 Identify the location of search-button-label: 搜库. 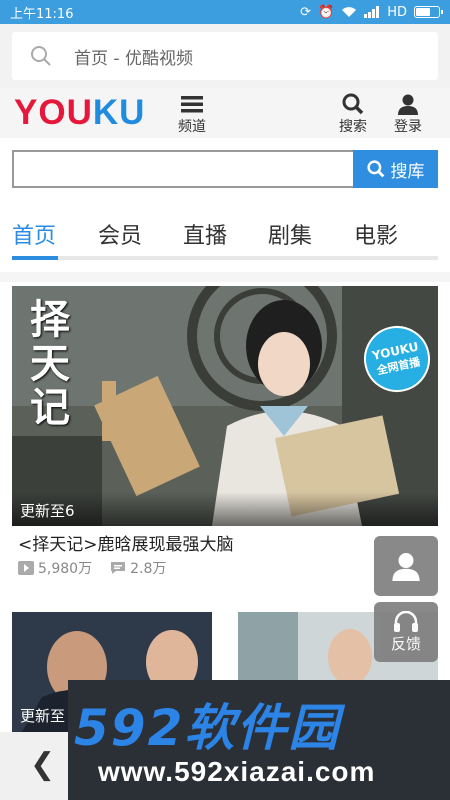
(407, 171).